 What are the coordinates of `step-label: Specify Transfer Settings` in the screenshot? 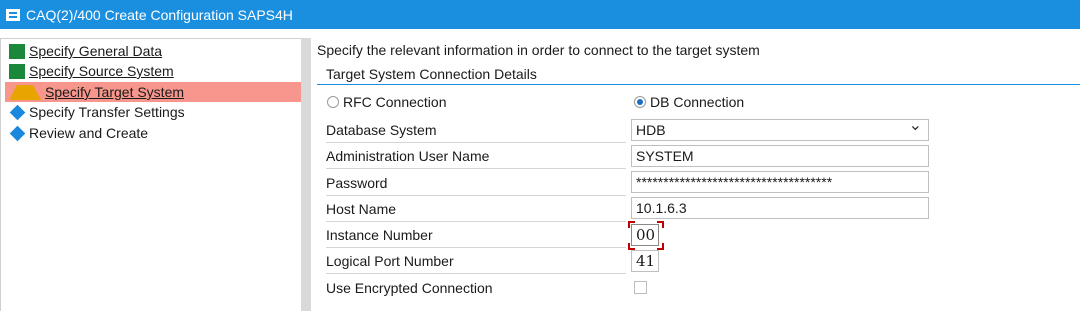 It's located at (107, 112).